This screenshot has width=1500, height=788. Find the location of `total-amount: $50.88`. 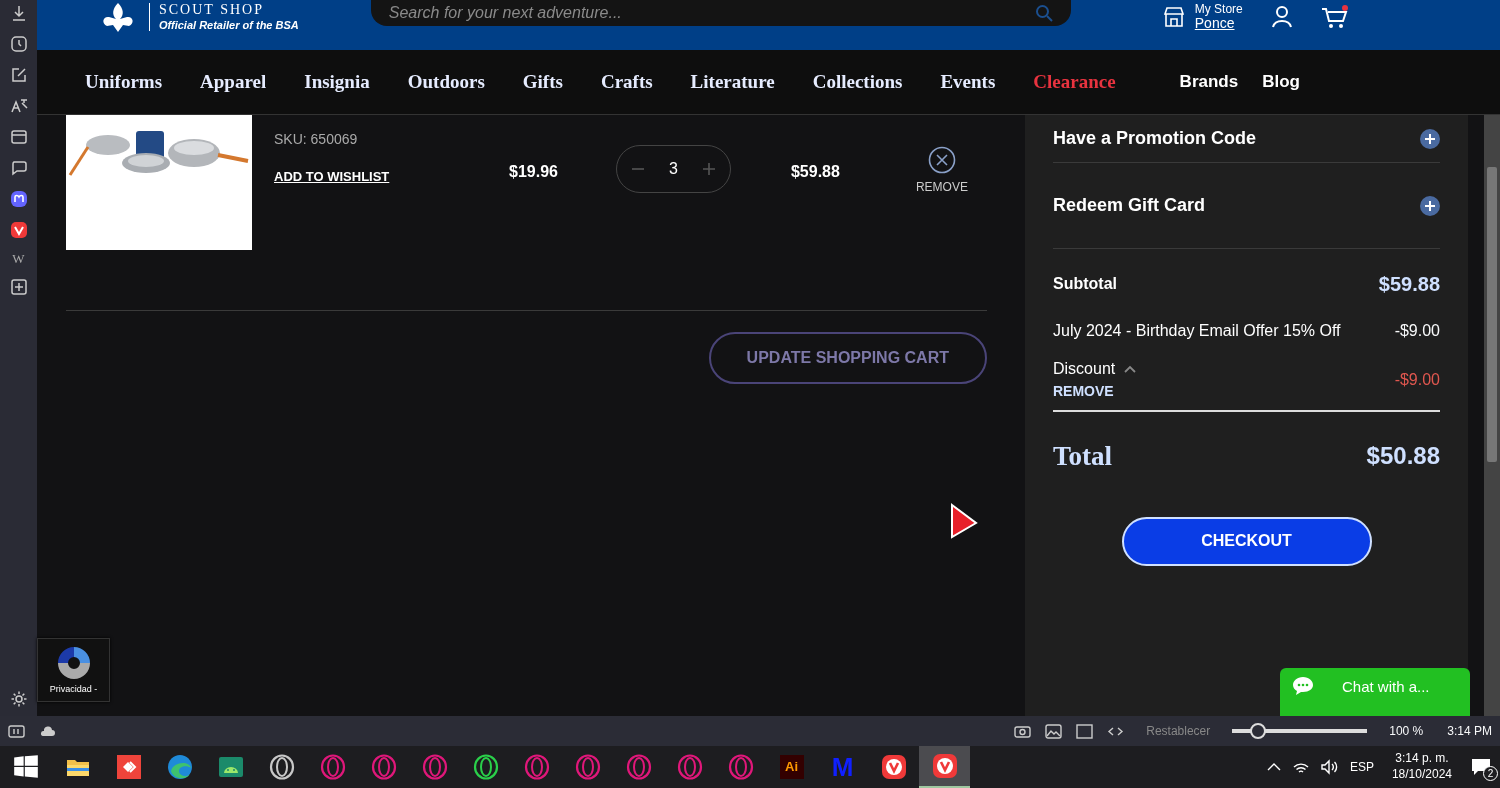

total-amount: $50.88 is located at coordinates (1403, 456).